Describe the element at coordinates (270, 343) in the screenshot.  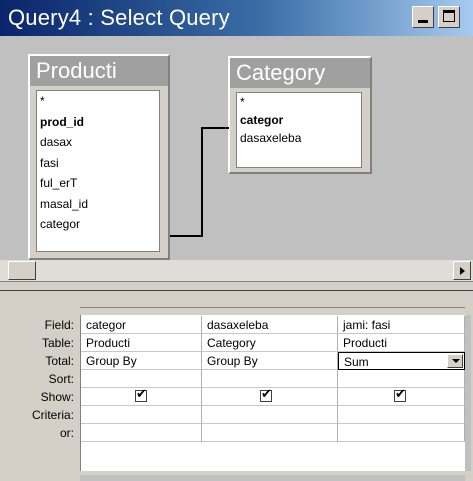
I see `grid-cell-table: Category` at that location.